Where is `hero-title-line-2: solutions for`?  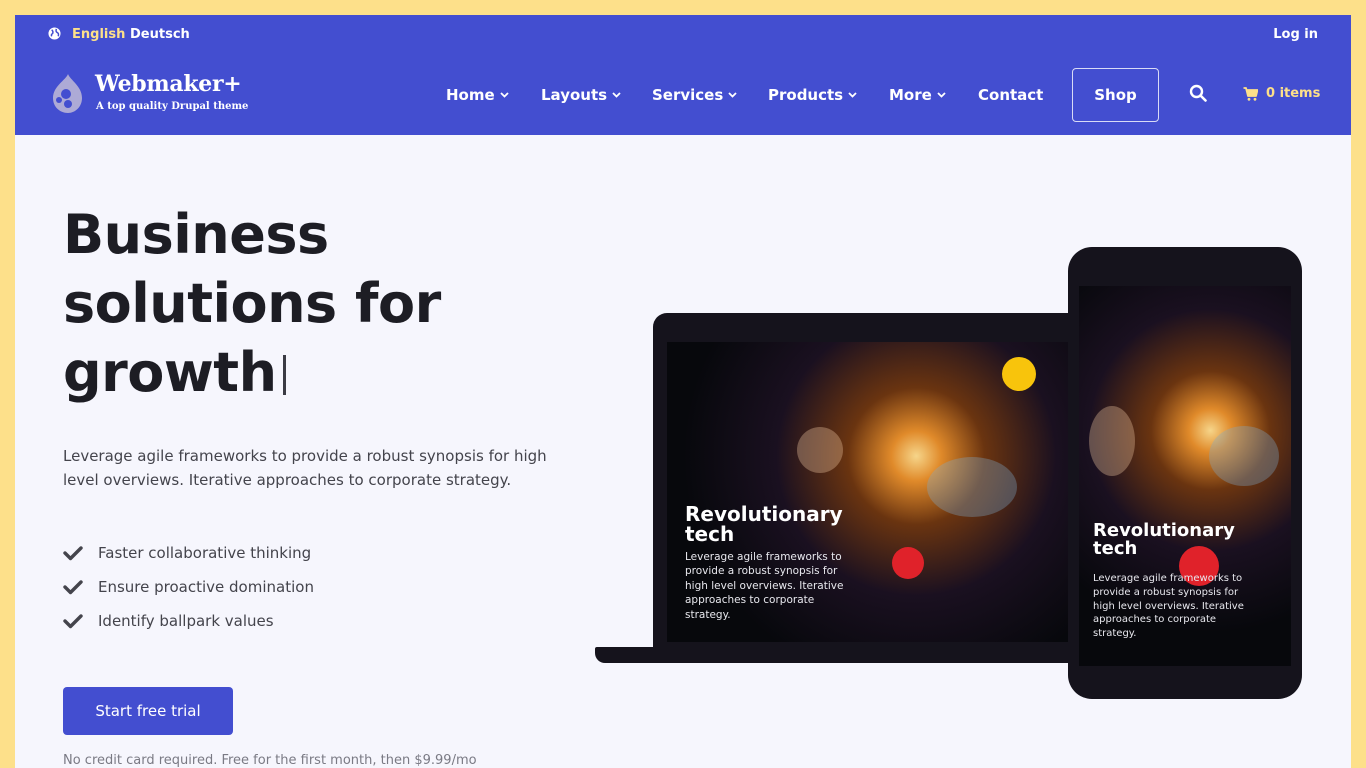
hero-title-line-2: solutions for is located at coordinates (252, 303).